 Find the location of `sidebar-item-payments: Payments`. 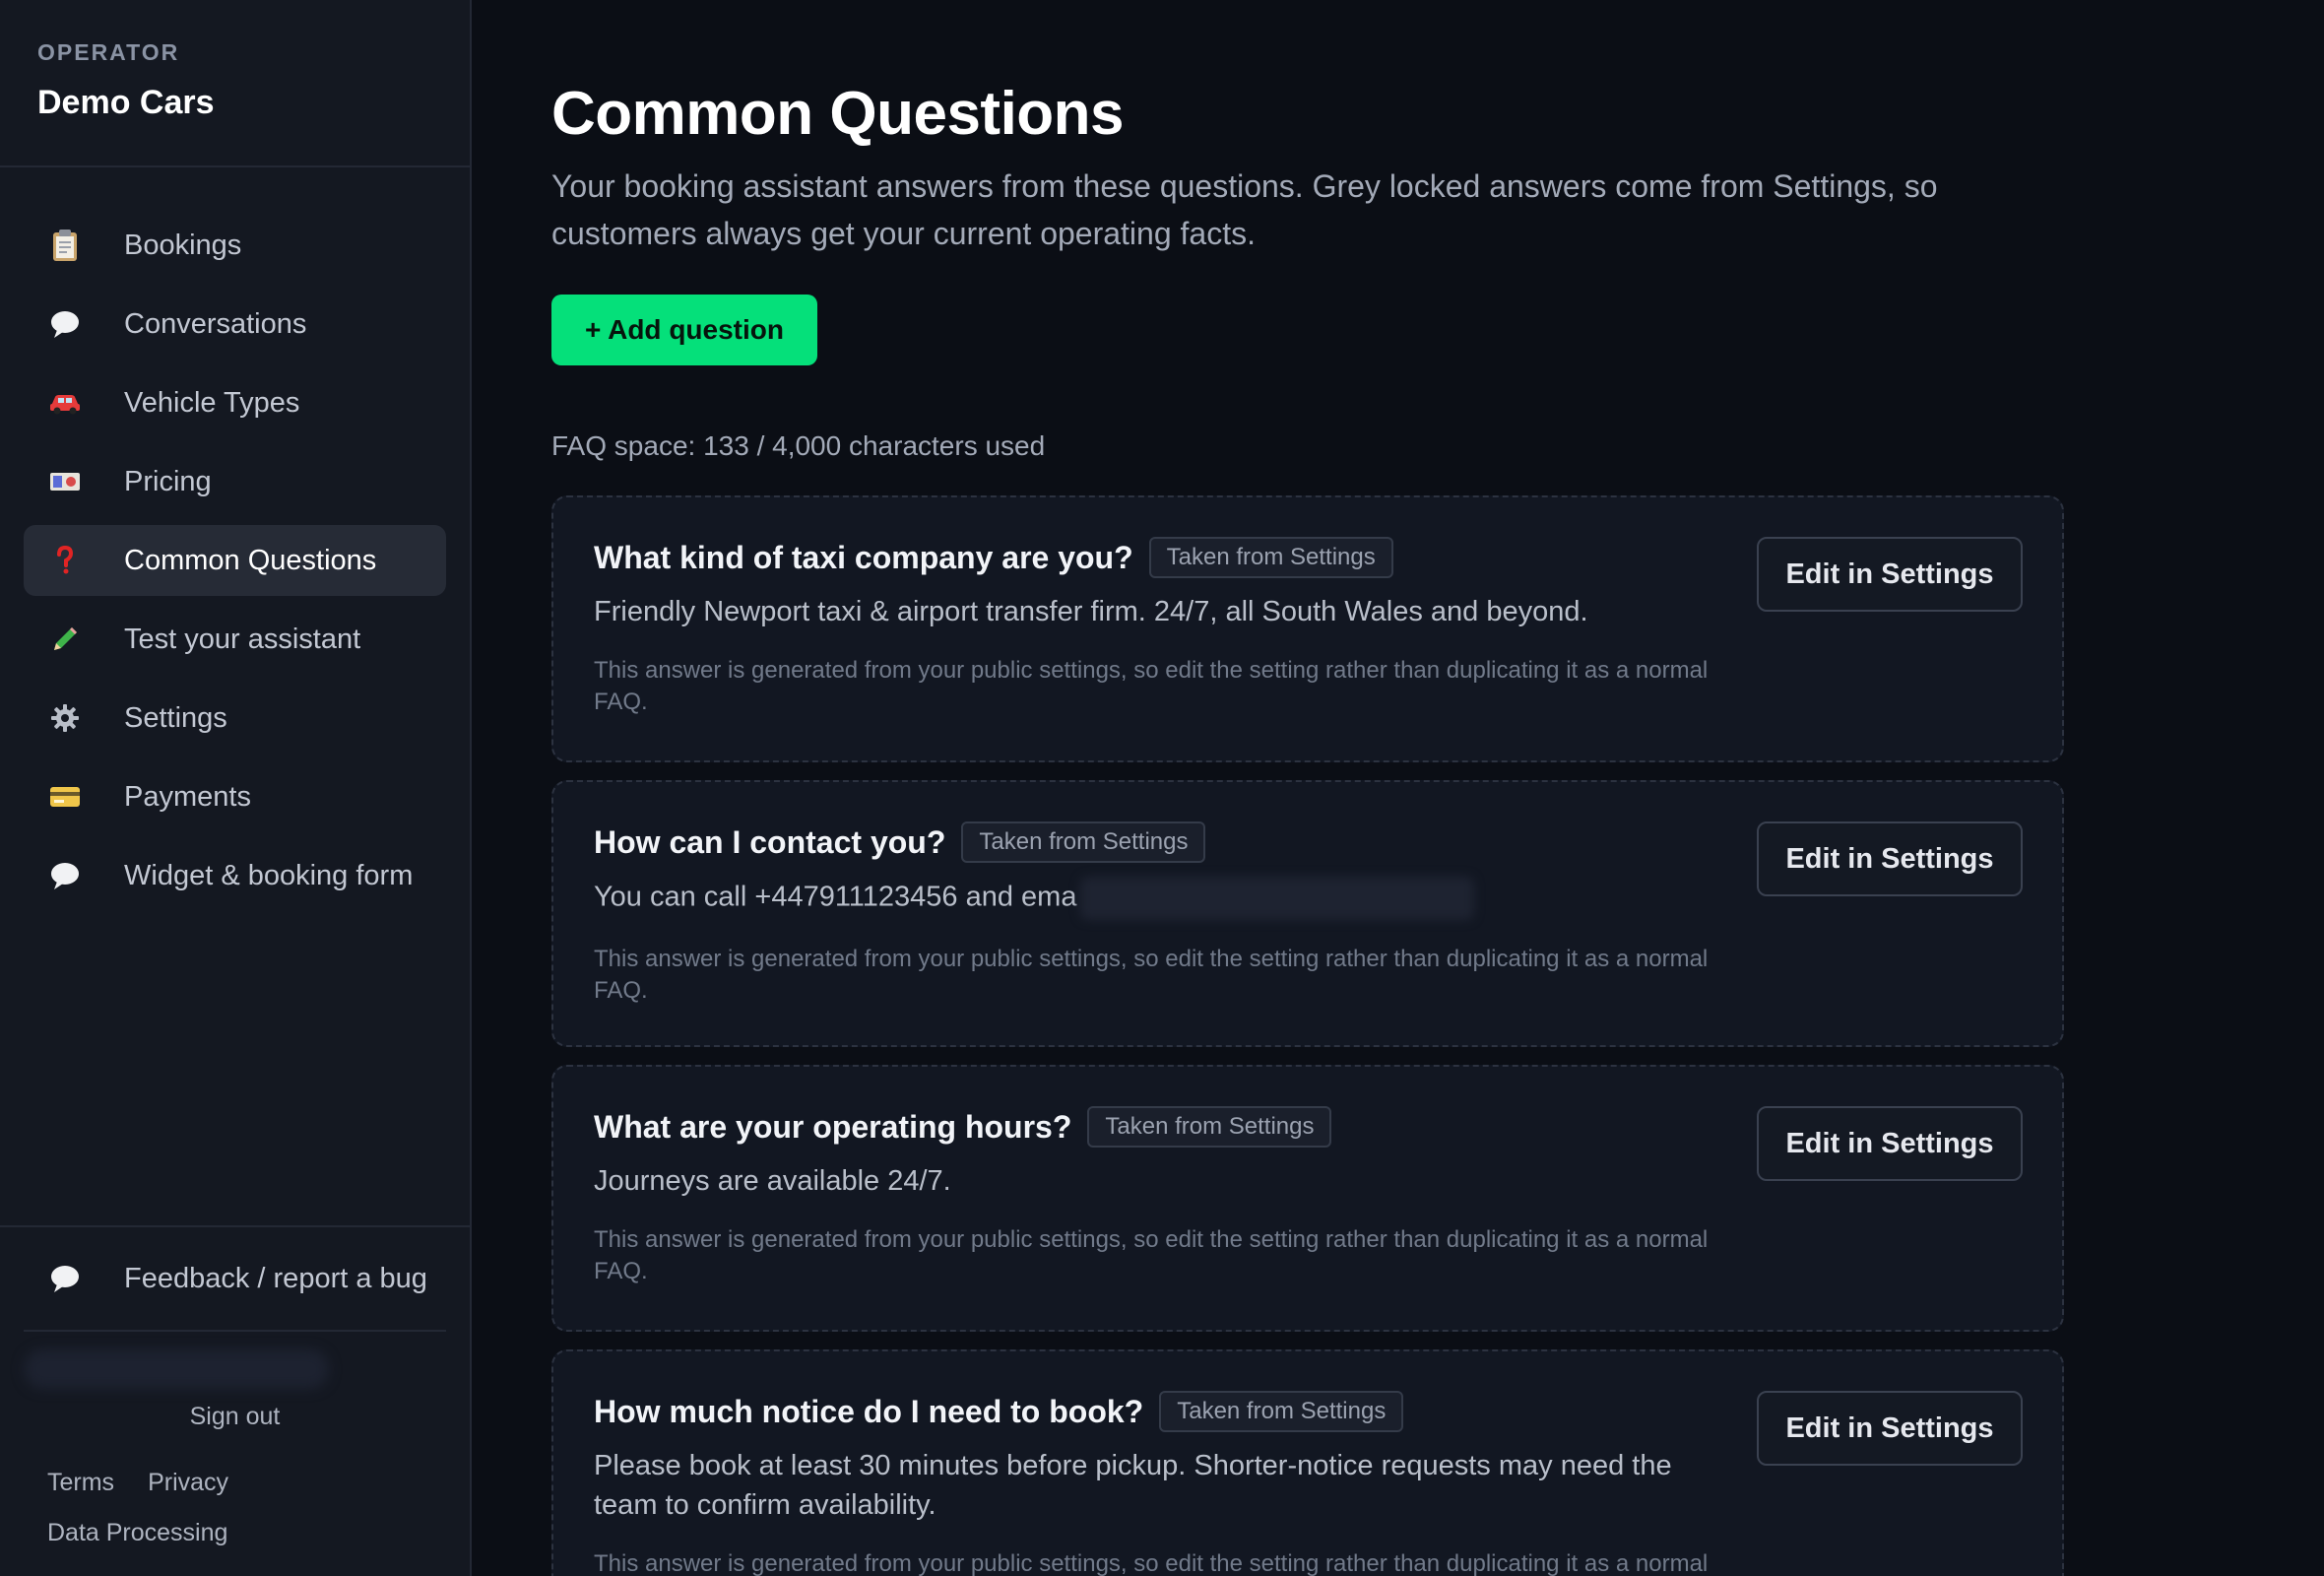

sidebar-item-payments: Payments is located at coordinates (235, 796).